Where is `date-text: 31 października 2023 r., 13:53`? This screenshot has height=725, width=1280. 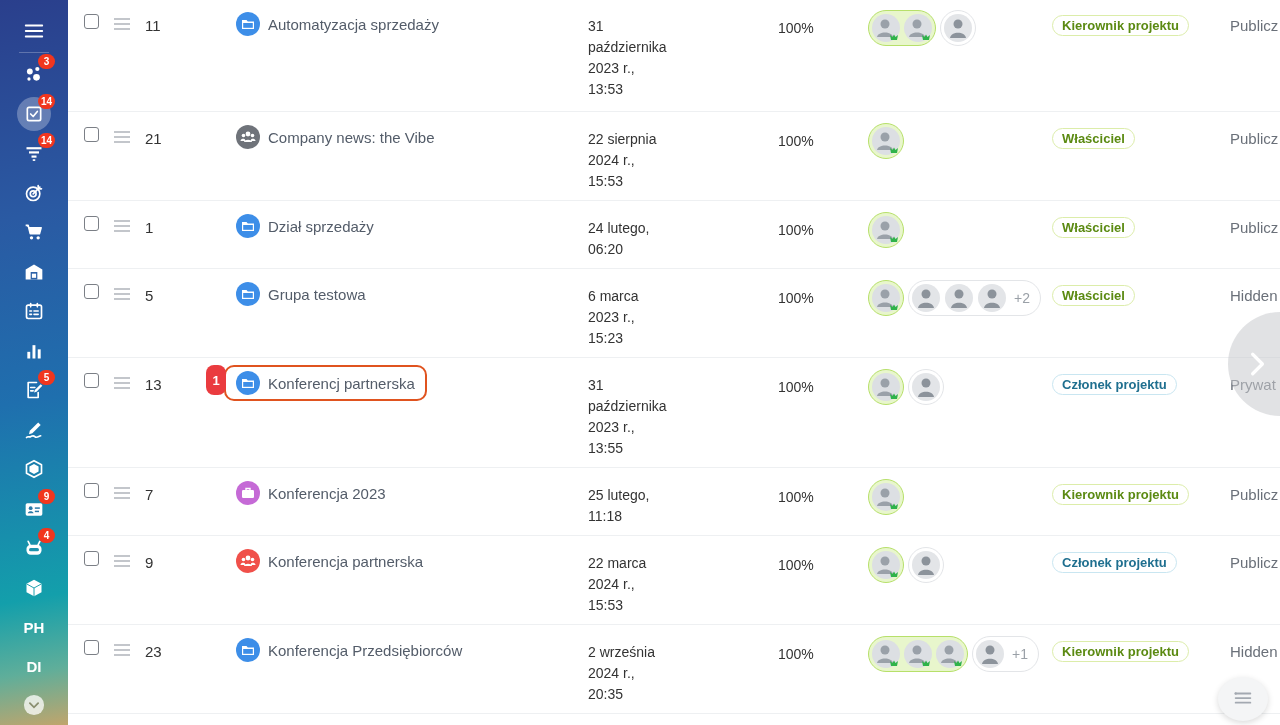
date-text: 31 października 2023 r., 13:53 is located at coordinates (628, 58).